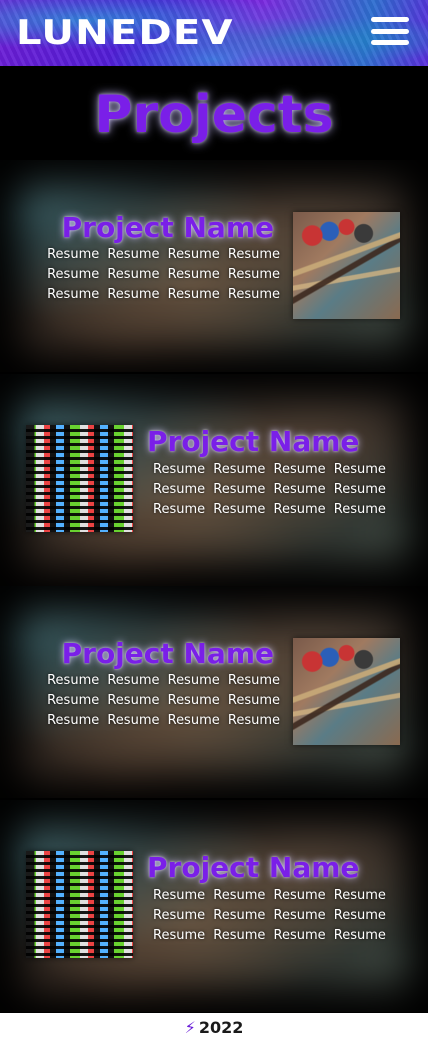  Describe the element at coordinates (214, 115) in the screenshot. I see `page-title: Projects` at that location.